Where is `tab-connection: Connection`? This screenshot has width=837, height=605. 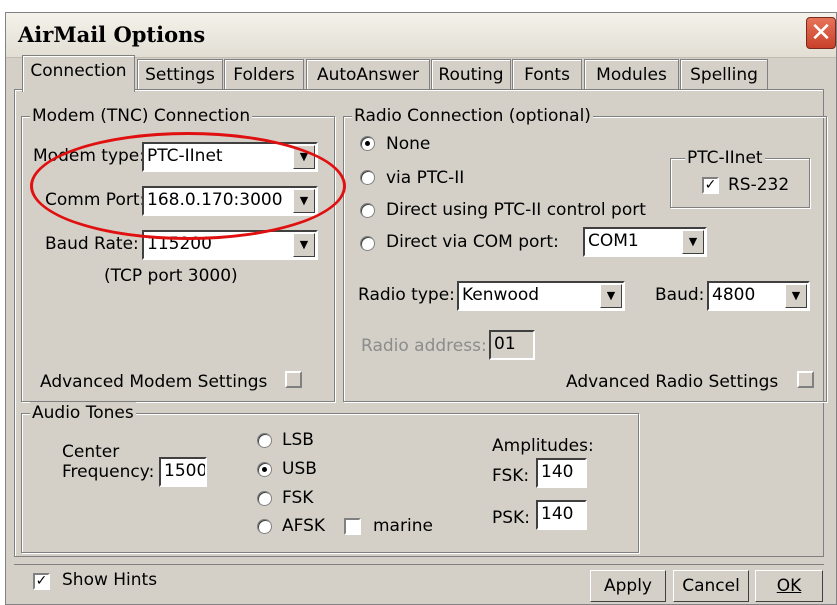
tab-connection: Connection is located at coordinates (78, 73).